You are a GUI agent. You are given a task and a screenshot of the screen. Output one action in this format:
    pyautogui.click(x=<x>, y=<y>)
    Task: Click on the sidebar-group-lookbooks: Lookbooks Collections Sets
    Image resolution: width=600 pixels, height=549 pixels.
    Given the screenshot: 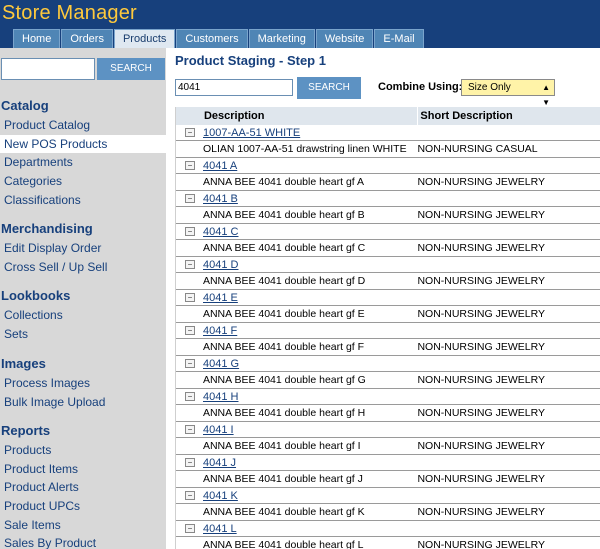 What is the action you would take?
    pyautogui.click(x=83, y=314)
    